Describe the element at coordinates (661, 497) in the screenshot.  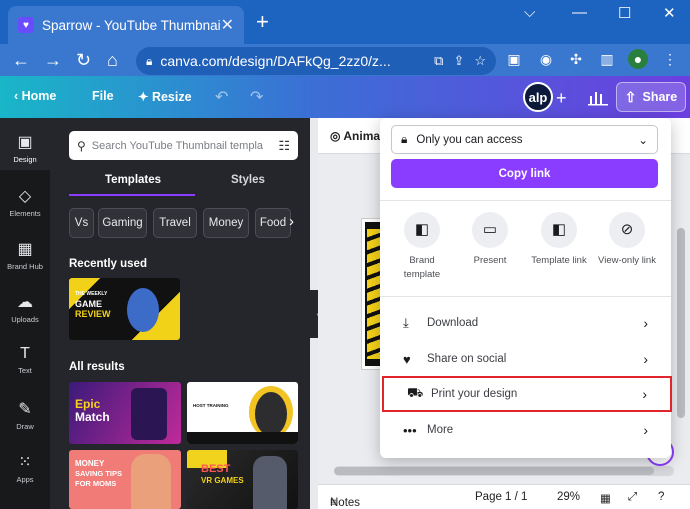
I see `help-icon: ?` at that location.